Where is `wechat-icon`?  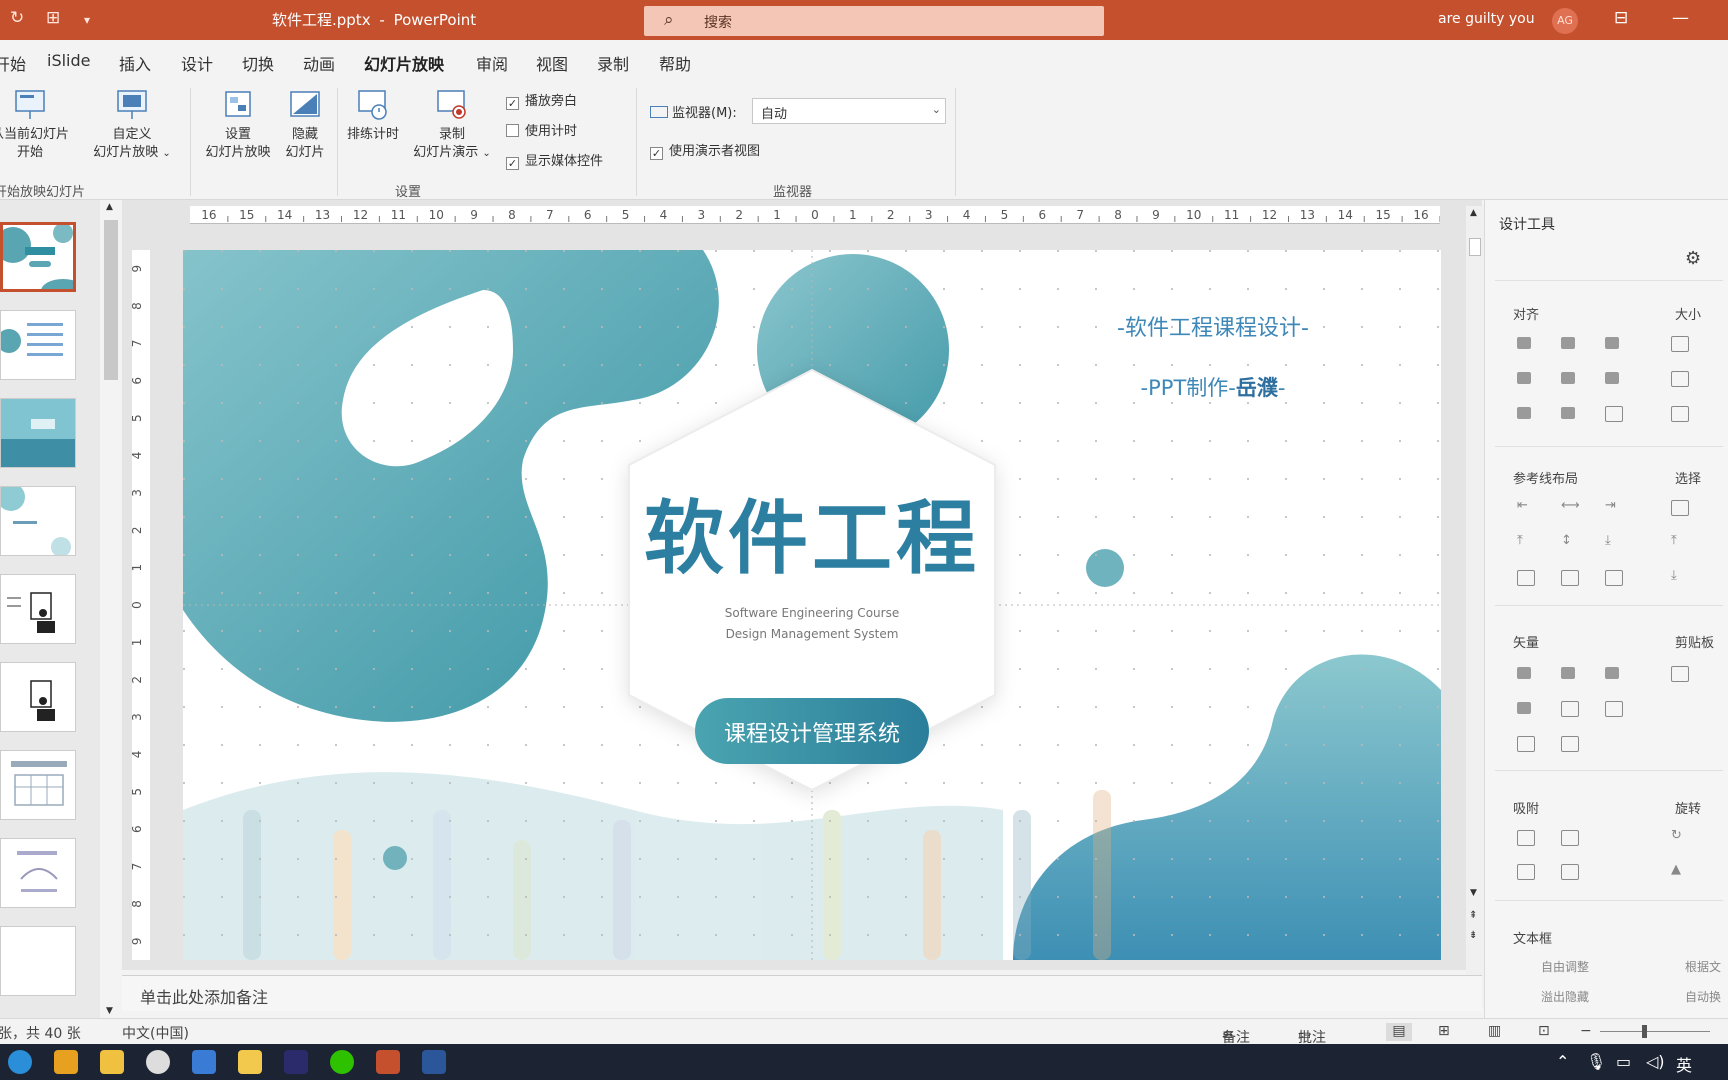
wechat-icon is located at coordinates (342, 1062).